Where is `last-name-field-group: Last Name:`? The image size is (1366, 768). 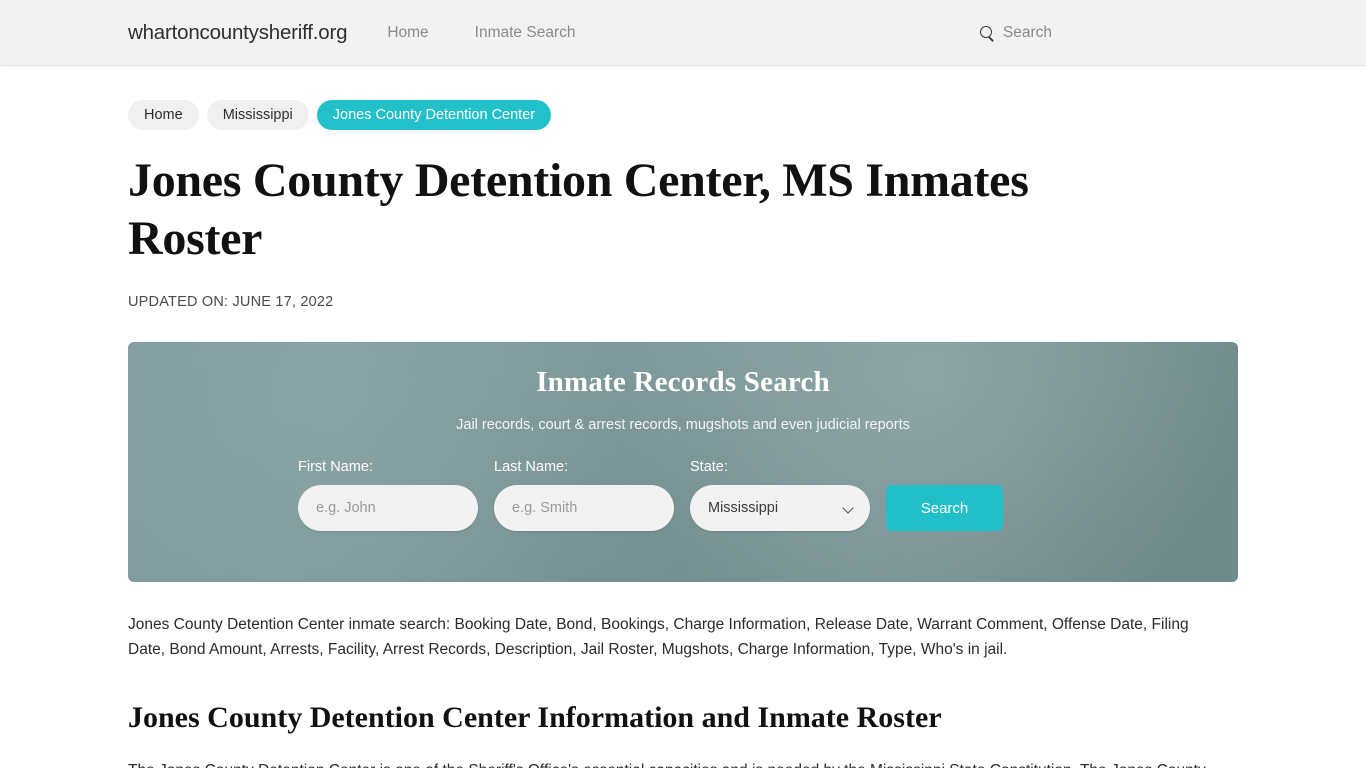
last-name-field-group: Last Name: is located at coordinates (584, 495).